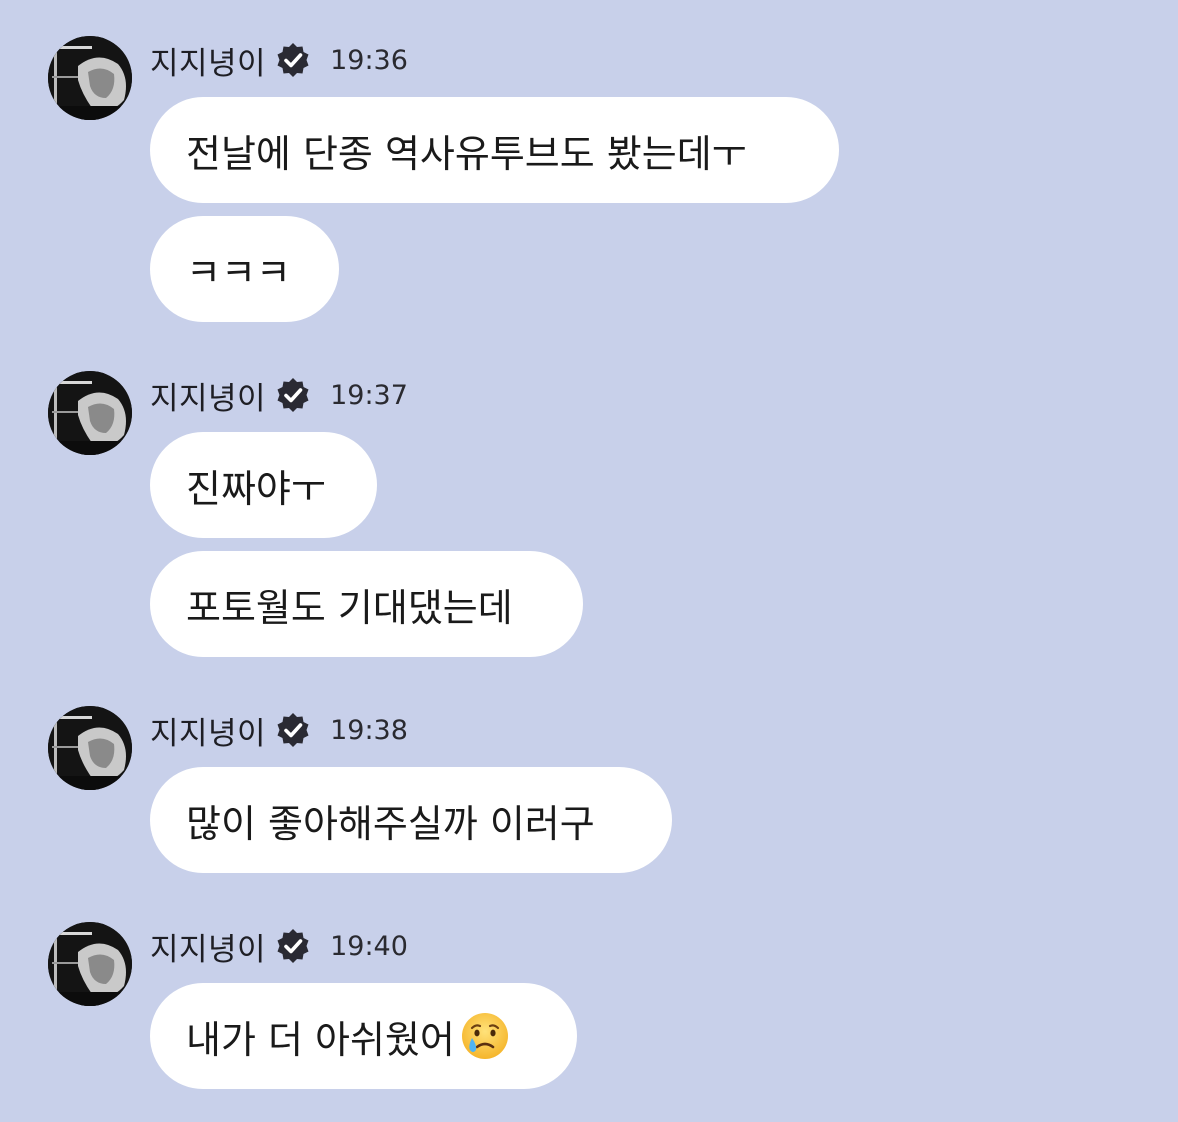 This screenshot has height=1122, width=1178. What do you see at coordinates (238, 272) in the screenshot?
I see `message-text: ㅋㅋㅋ` at bounding box center [238, 272].